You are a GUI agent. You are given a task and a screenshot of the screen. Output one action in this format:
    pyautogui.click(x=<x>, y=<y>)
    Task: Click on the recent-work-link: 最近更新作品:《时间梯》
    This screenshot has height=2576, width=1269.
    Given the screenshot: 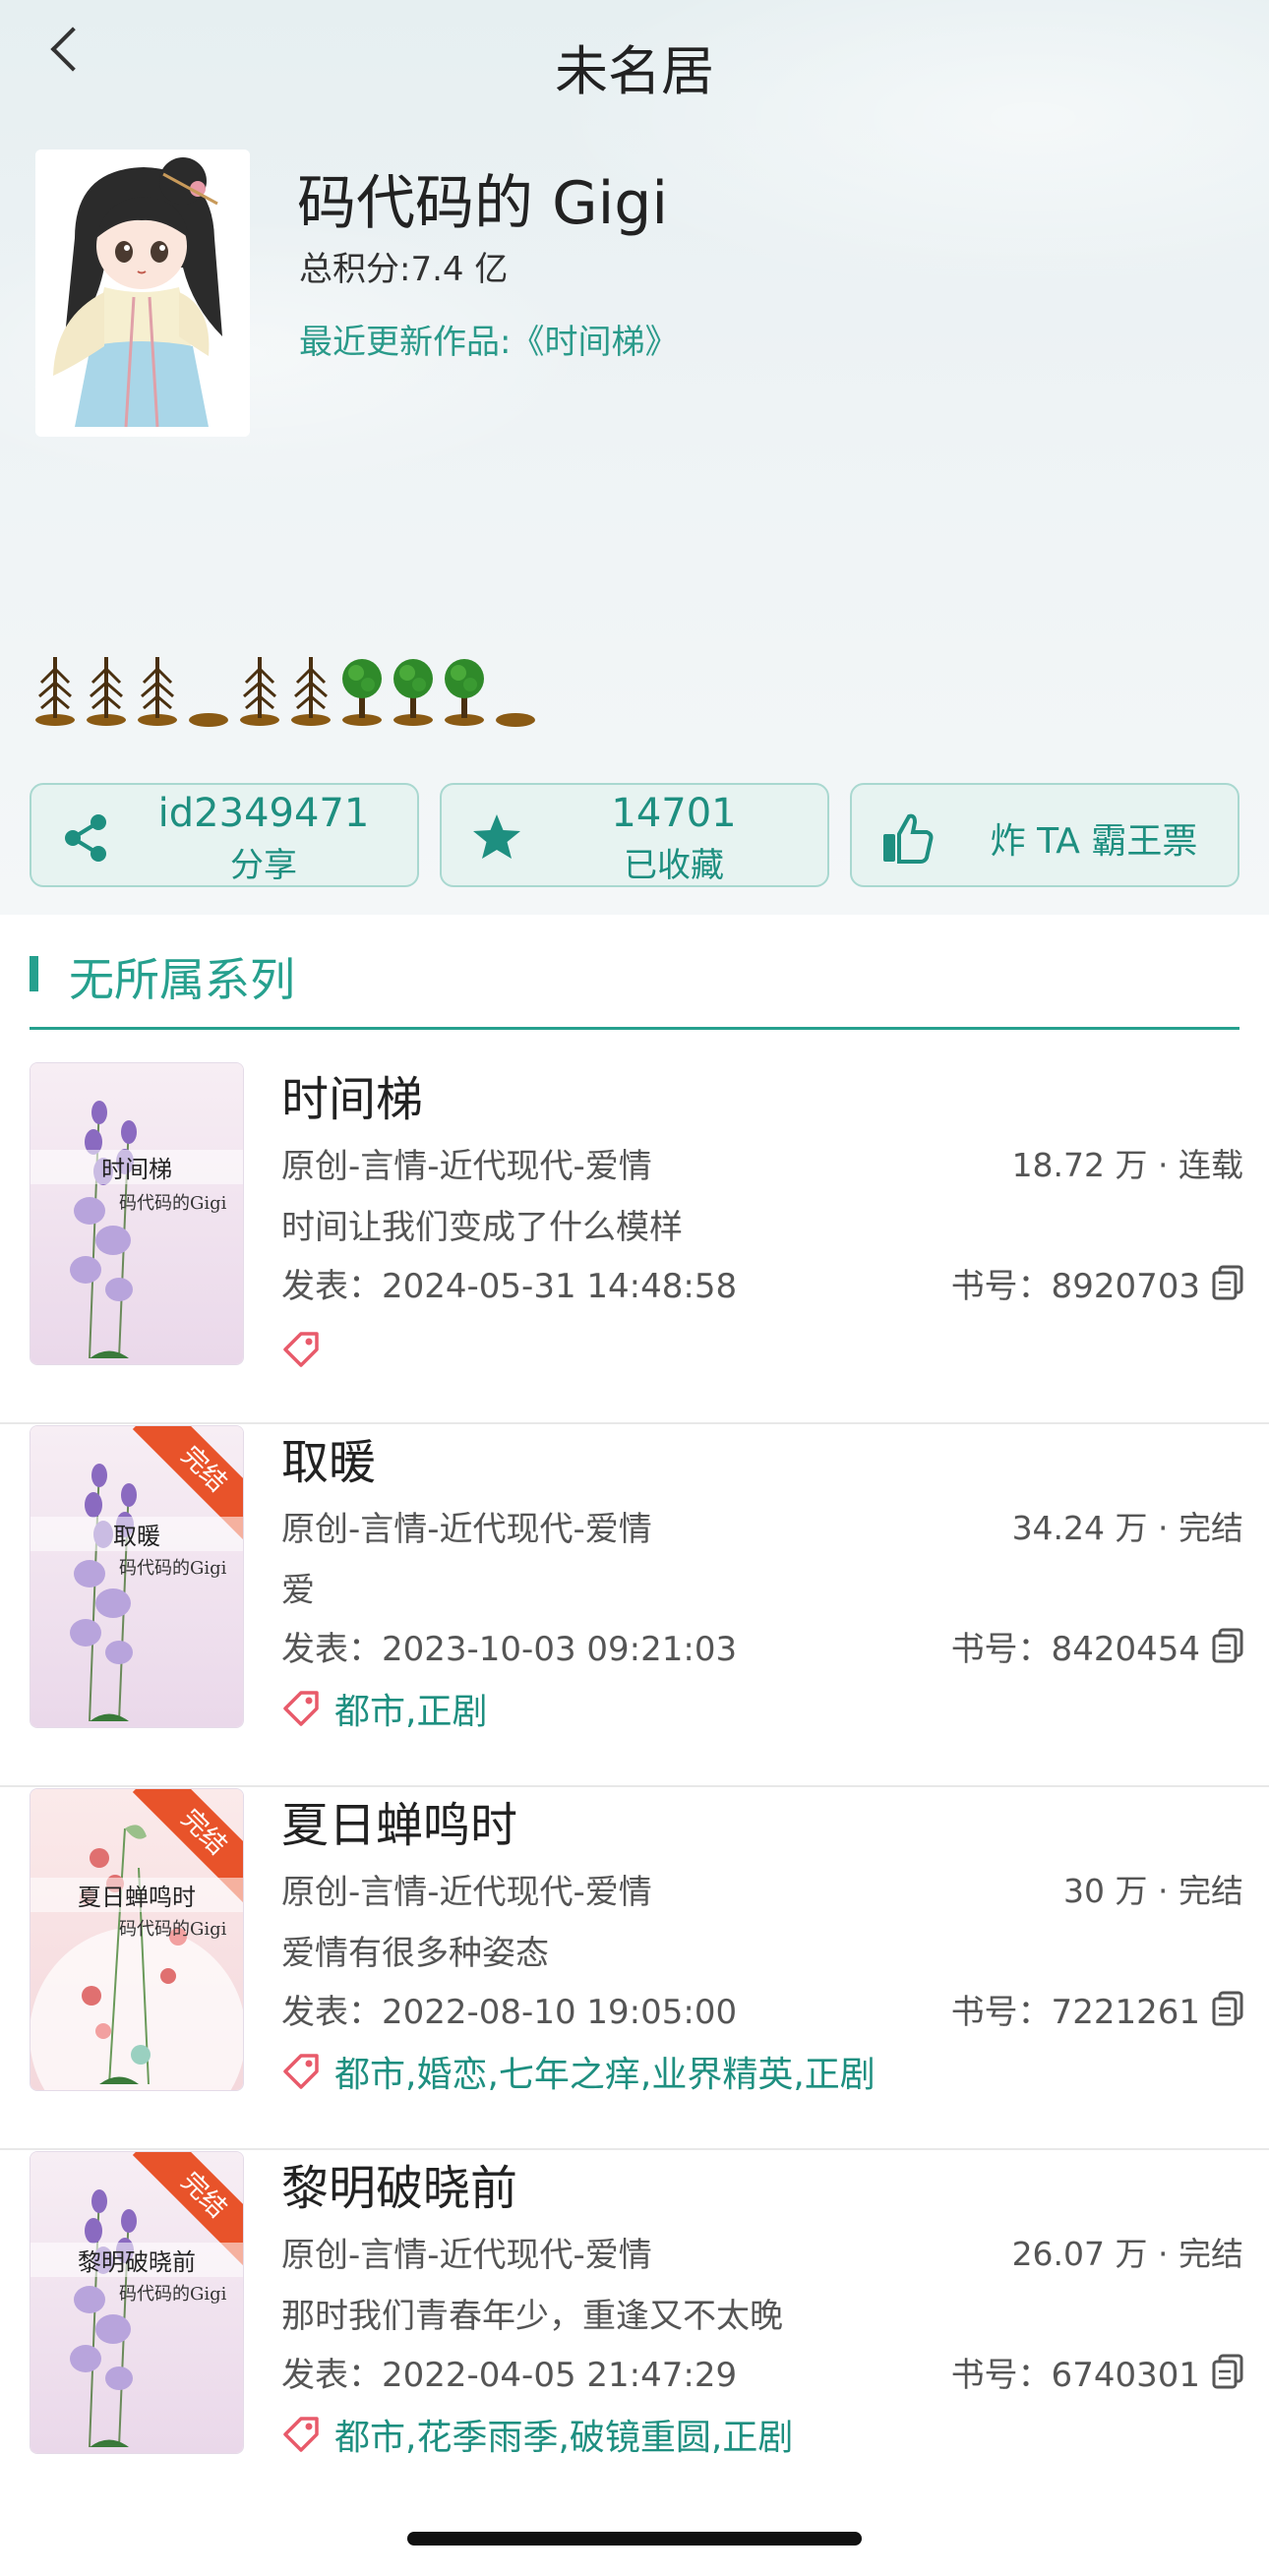 What is the action you would take?
    pyautogui.click(x=488, y=339)
    